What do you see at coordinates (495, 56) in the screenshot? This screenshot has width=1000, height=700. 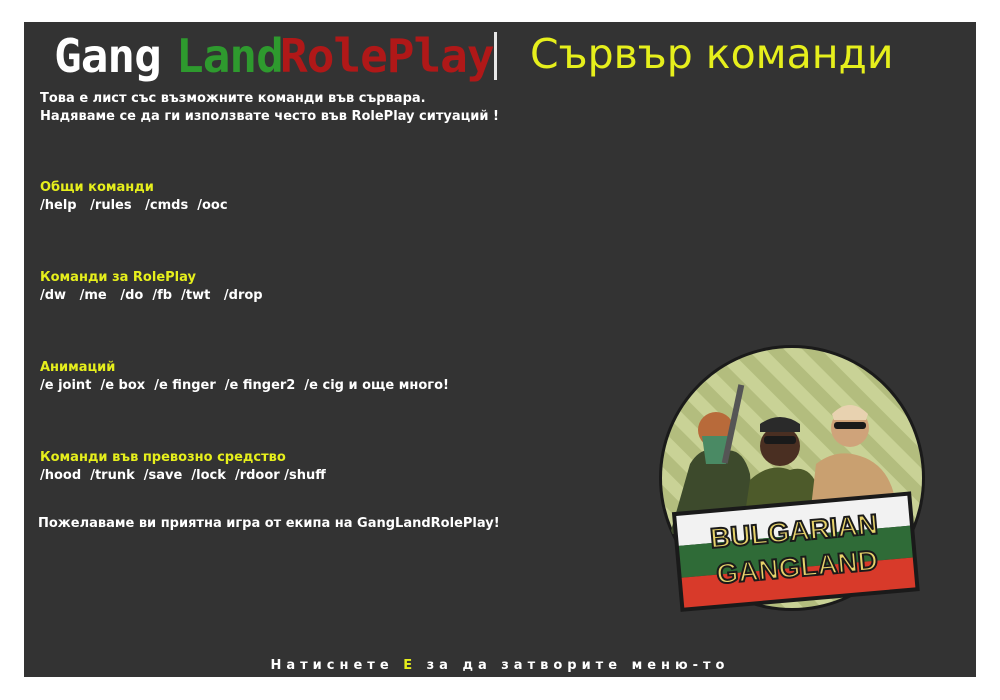 I see `header-divider` at bounding box center [495, 56].